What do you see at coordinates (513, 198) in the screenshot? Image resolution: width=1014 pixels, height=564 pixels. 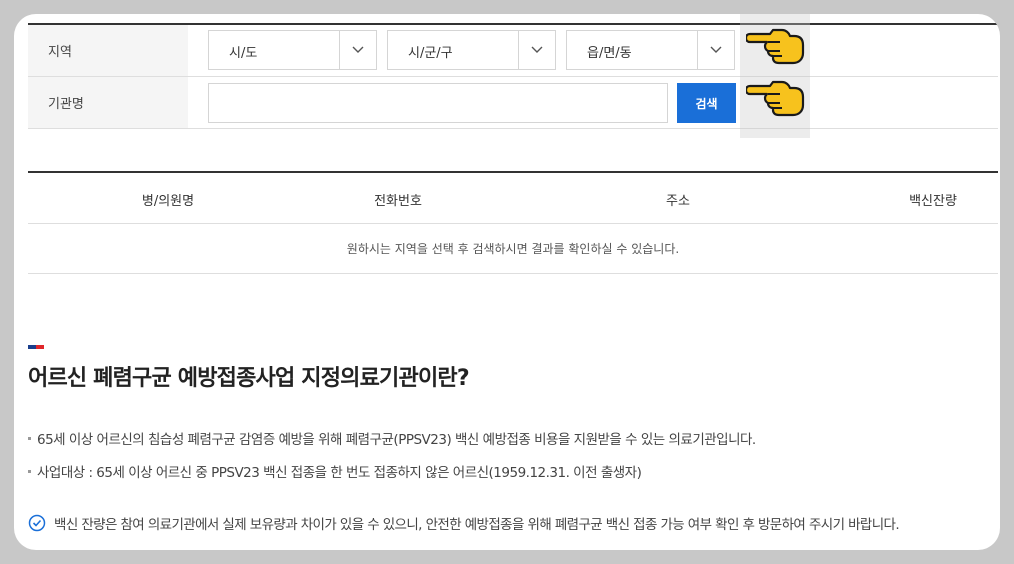 I see `table-header: 병/의원명 전화번호 주소 백신잔량` at bounding box center [513, 198].